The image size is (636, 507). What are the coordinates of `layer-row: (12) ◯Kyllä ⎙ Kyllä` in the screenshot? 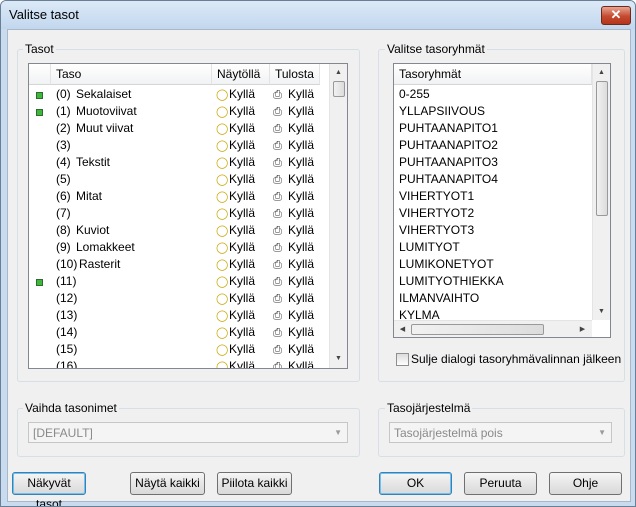 It's located at (179, 298).